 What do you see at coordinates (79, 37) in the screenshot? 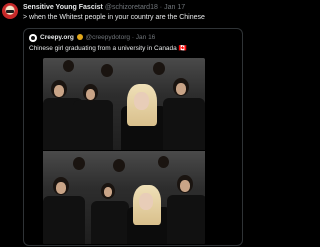
I see `verified-badge-icon` at bounding box center [79, 37].